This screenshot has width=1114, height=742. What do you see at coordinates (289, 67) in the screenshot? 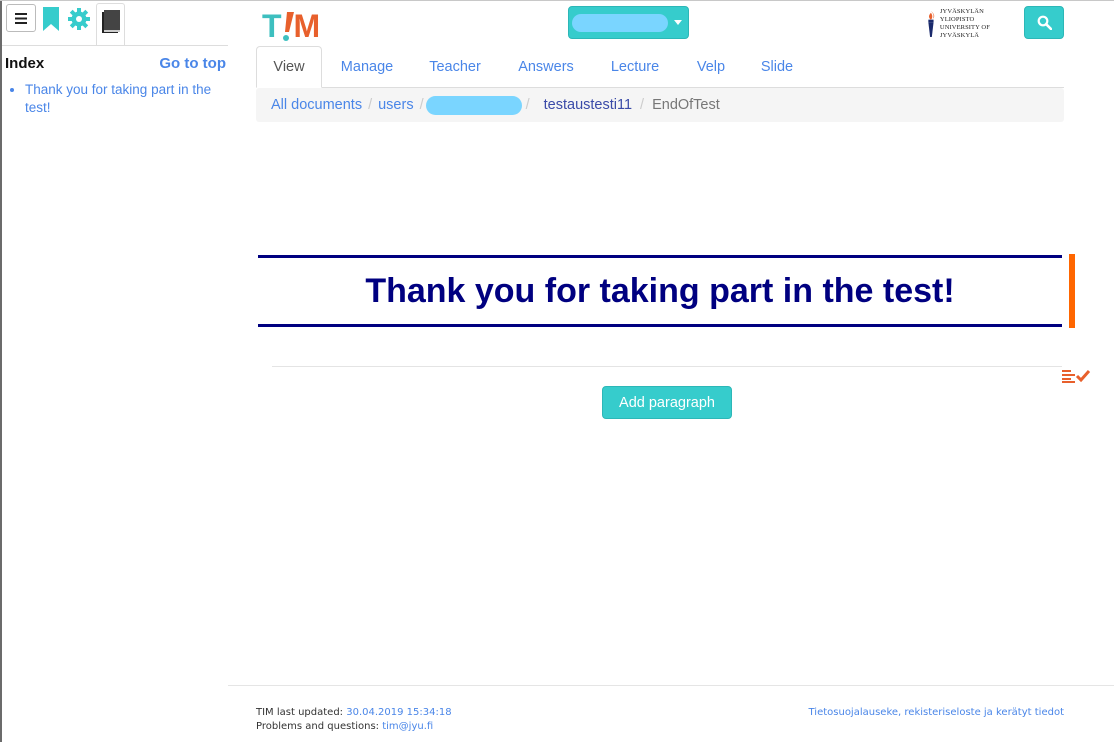
I see `tab-view: View` at bounding box center [289, 67].